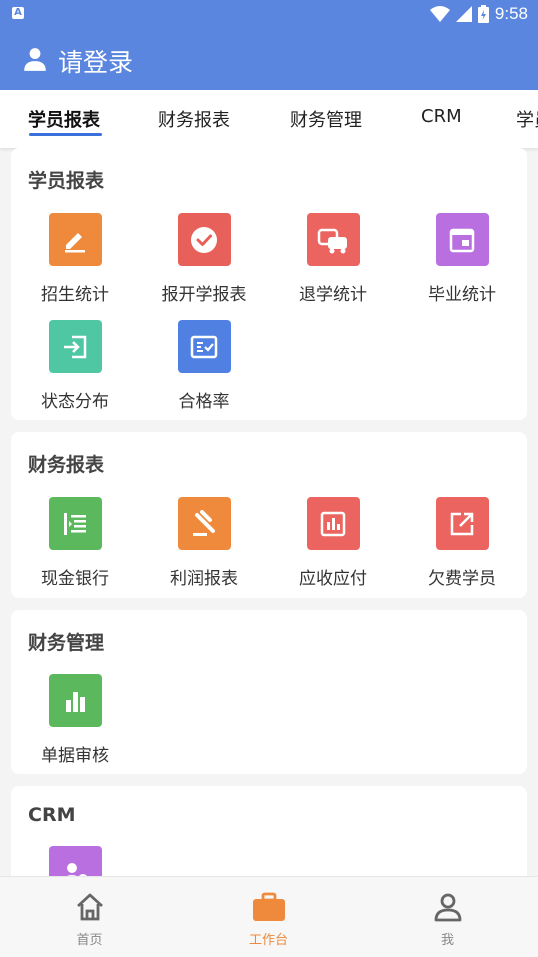  Describe the element at coordinates (511, 13) in the screenshot. I see `clock: 9:58` at that location.